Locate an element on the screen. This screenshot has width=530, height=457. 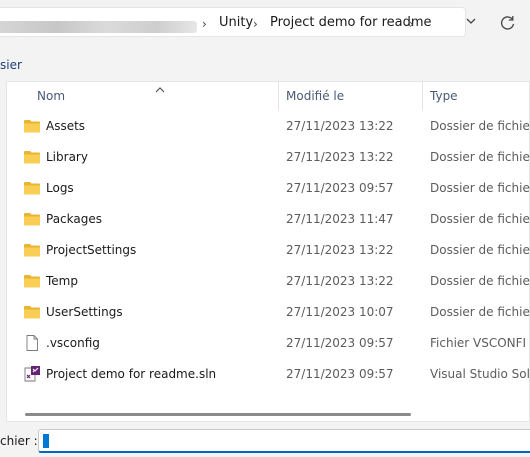
item-name: Assets is located at coordinates (66, 126).